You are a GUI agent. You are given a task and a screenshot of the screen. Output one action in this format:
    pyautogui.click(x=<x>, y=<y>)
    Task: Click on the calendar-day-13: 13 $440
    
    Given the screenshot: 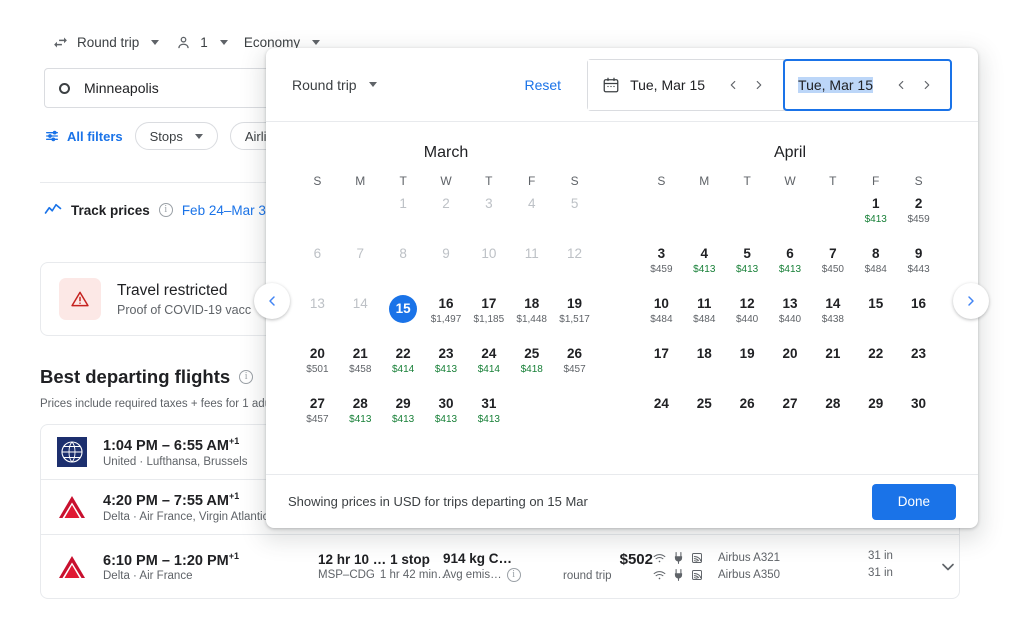 What is the action you would take?
    pyautogui.click(x=790, y=314)
    